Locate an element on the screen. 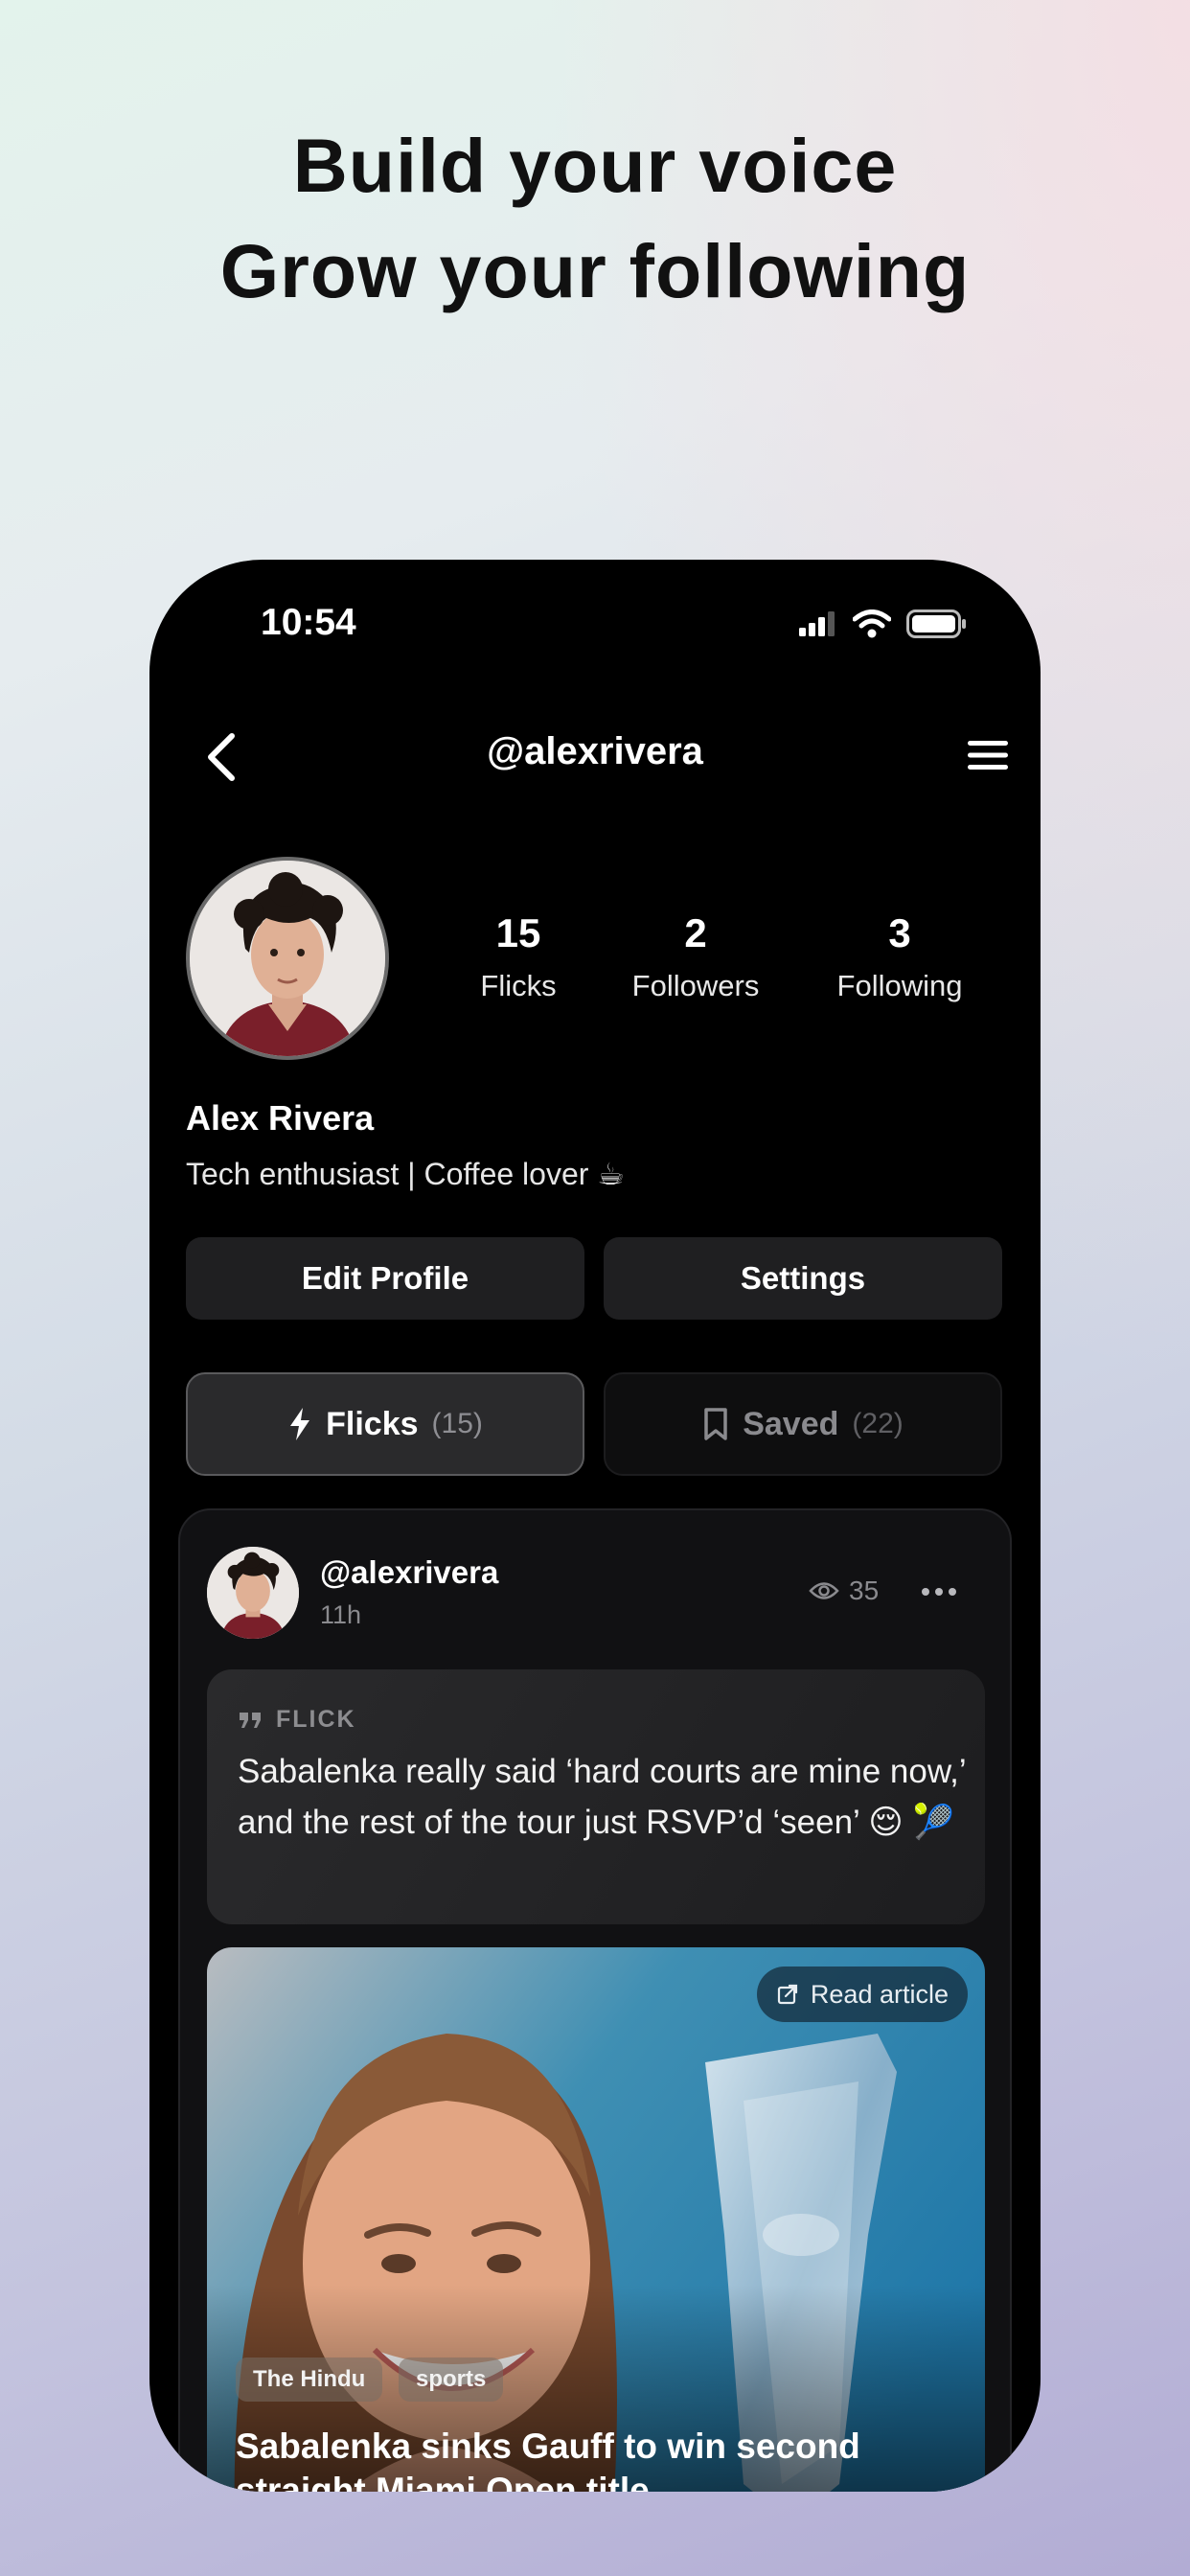 The height and width of the screenshot is (2576, 1190). settings-button: Settings is located at coordinates (803, 1278).